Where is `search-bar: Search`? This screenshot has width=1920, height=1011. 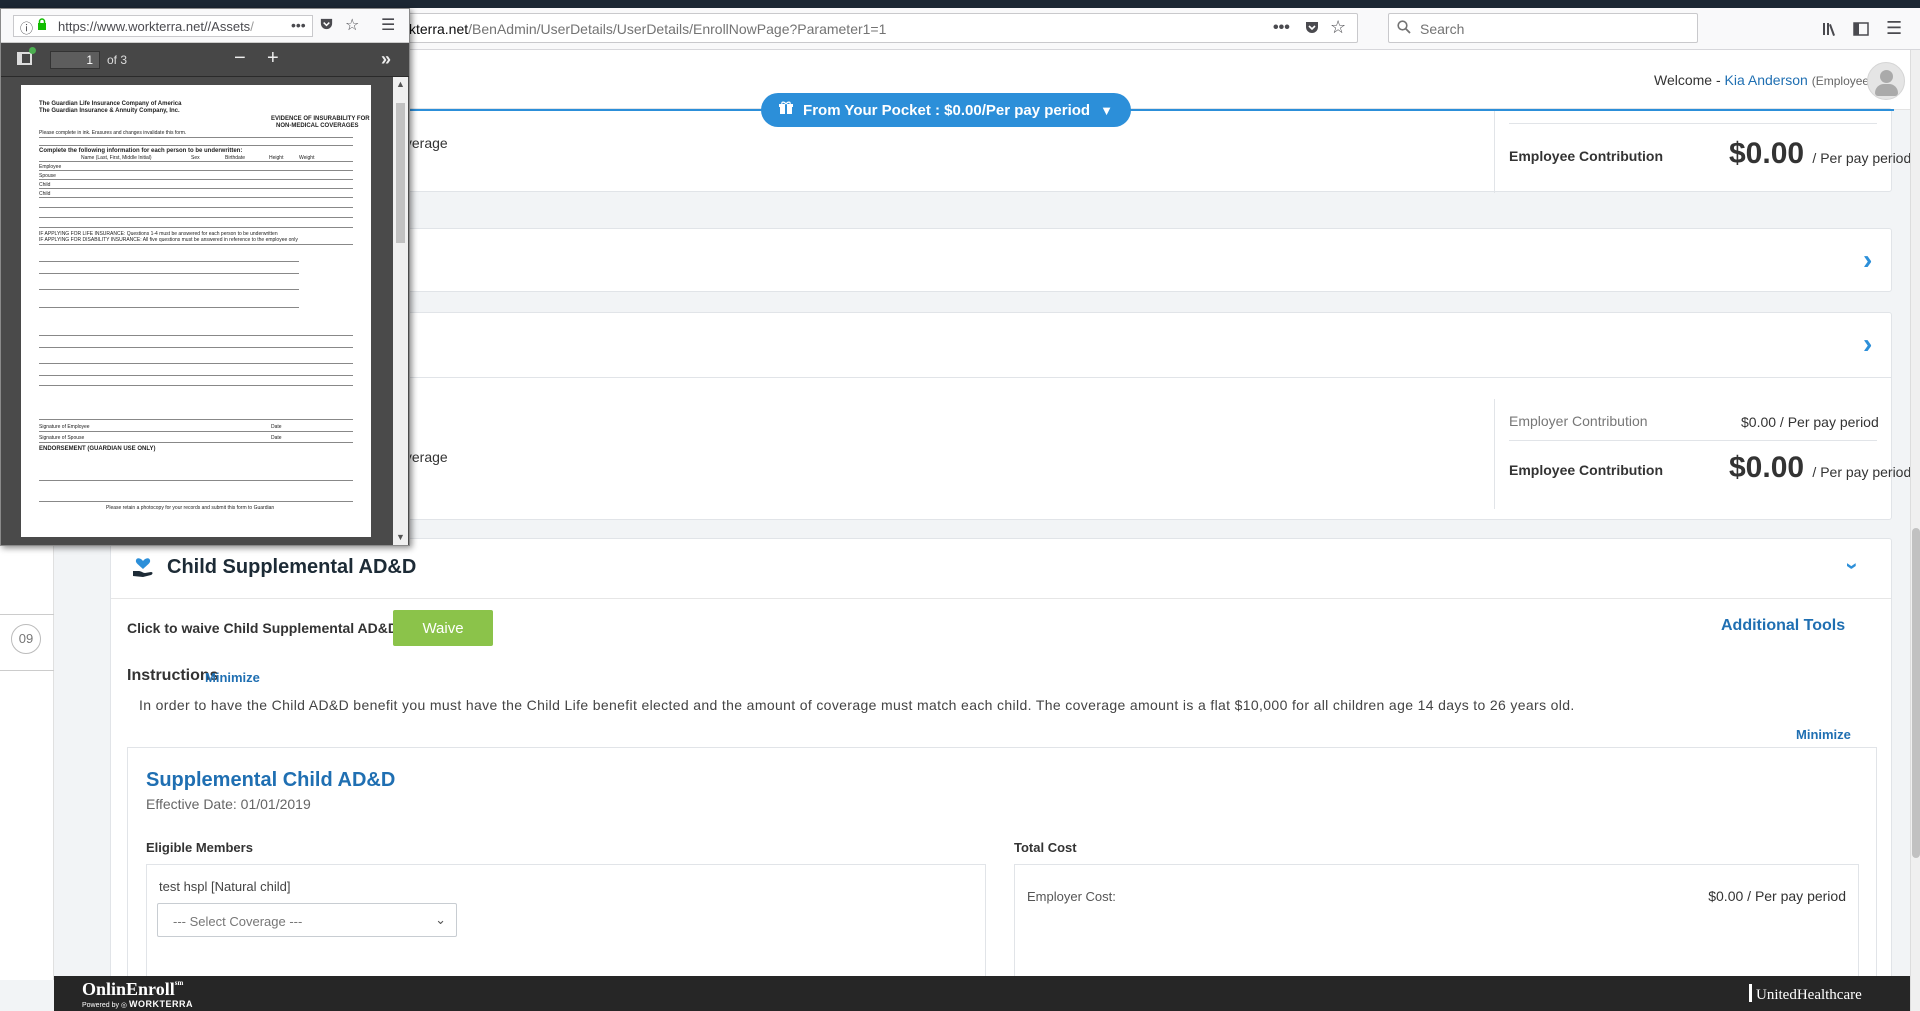 search-bar: Search is located at coordinates (1543, 28).